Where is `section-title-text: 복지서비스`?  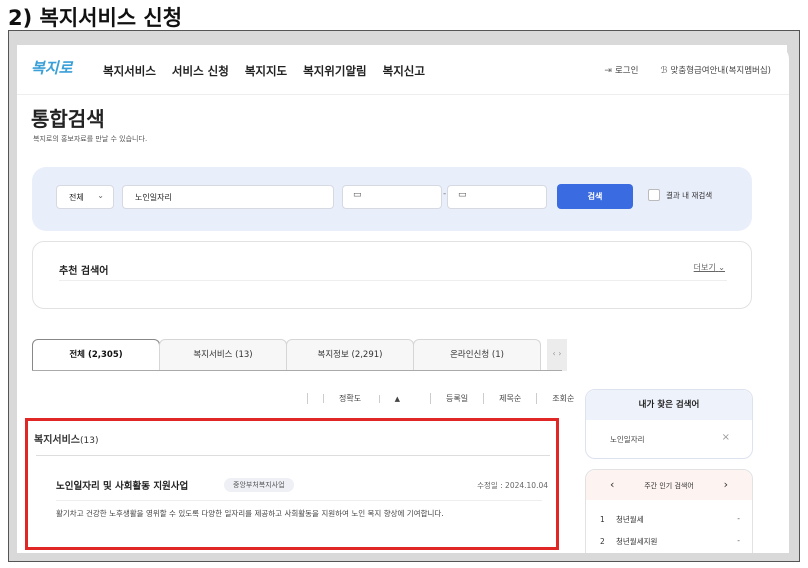
section-title-text: 복지서비스 is located at coordinates (57, 440).